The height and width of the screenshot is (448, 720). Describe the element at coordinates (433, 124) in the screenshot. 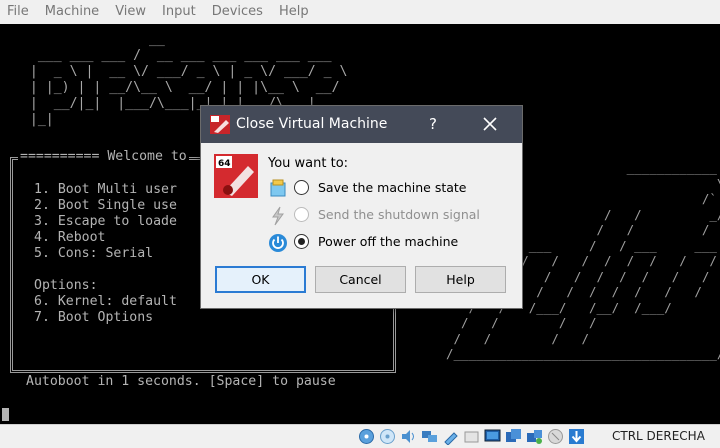

I see `help-question-icon: ?` at that location.